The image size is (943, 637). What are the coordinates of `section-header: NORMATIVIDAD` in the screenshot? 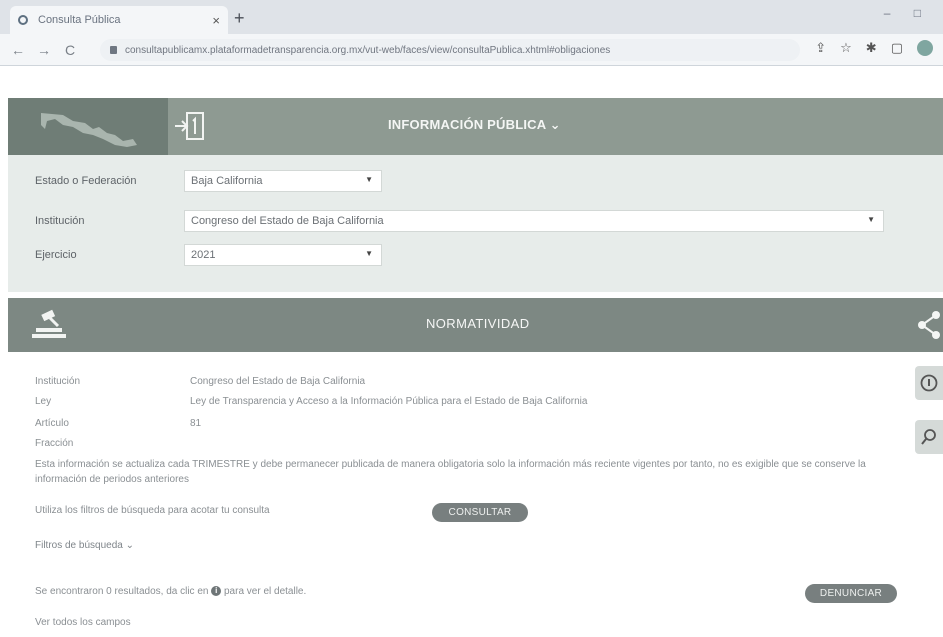 It's located at (475, 325).